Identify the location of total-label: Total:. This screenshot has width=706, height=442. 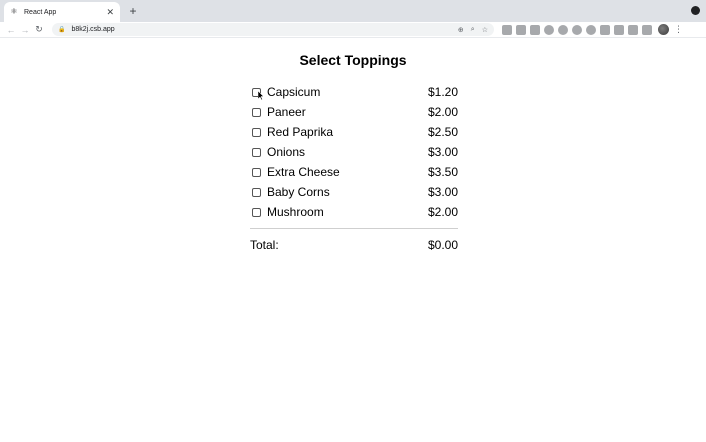
(264, 245).